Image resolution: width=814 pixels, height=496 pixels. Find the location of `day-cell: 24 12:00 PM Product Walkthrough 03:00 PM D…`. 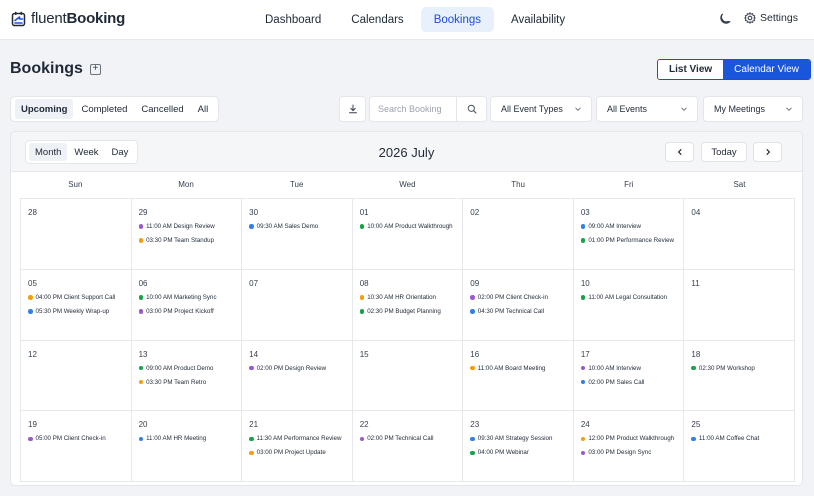

day-cell: 24 12:00 PM Product Walkthrough 03:00 PM D… is located at coordinates (629, 446).